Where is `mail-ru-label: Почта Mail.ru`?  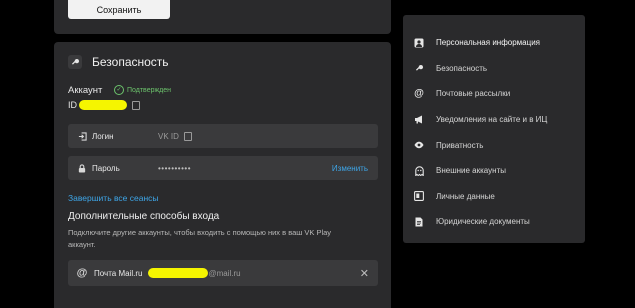
mail-ru-label: Почта Mail.ru is located at coordinates (118, 273).